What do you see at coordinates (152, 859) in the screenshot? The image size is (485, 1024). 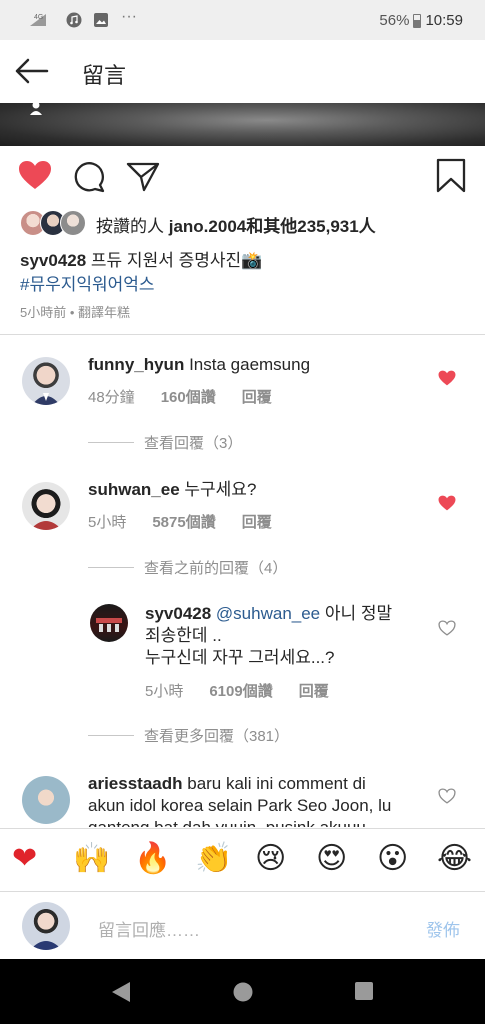 I see `emoji-fire: 🔥` at bounding box center [152, 859].